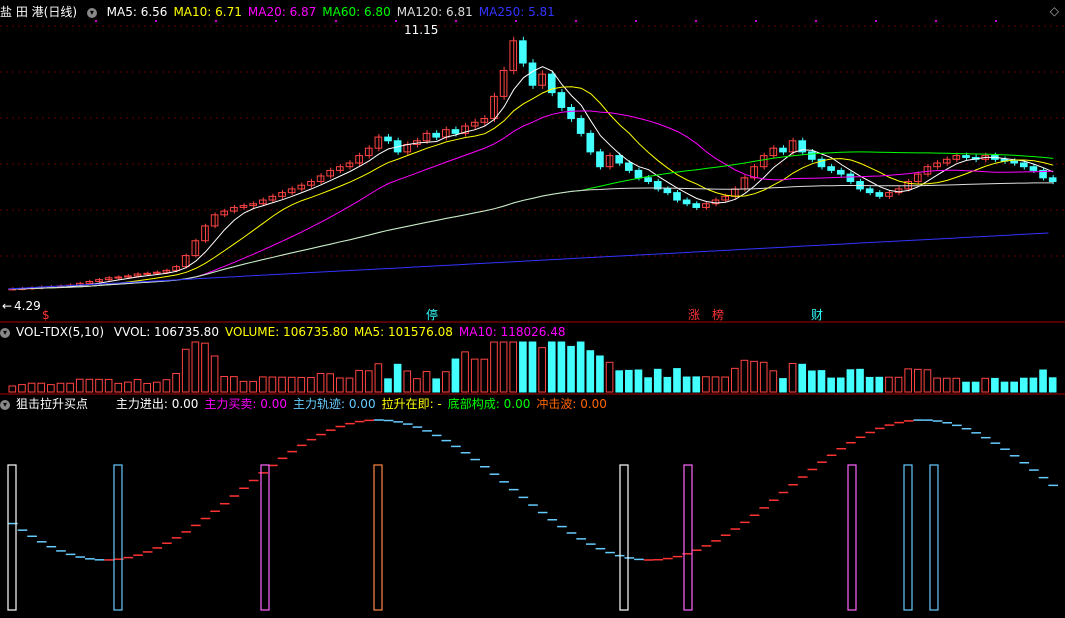 The width and height of the screenshot is (1065, 618). I want to click on expand-icon: ◇, so click(1054, 11).